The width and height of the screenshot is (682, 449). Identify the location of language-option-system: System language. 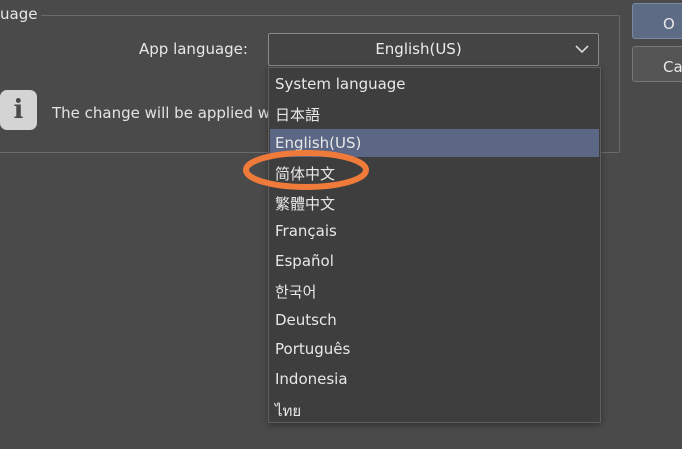
(434, 84).